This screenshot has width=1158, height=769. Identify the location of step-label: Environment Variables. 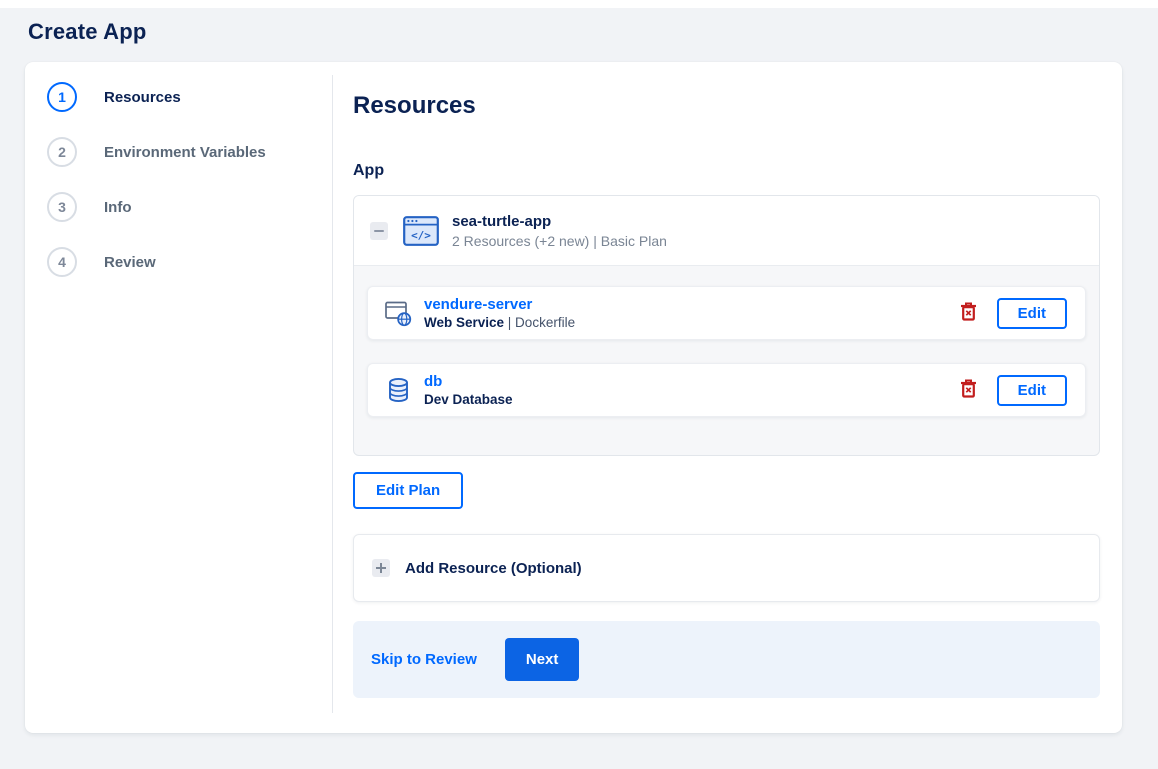
(185, 152).